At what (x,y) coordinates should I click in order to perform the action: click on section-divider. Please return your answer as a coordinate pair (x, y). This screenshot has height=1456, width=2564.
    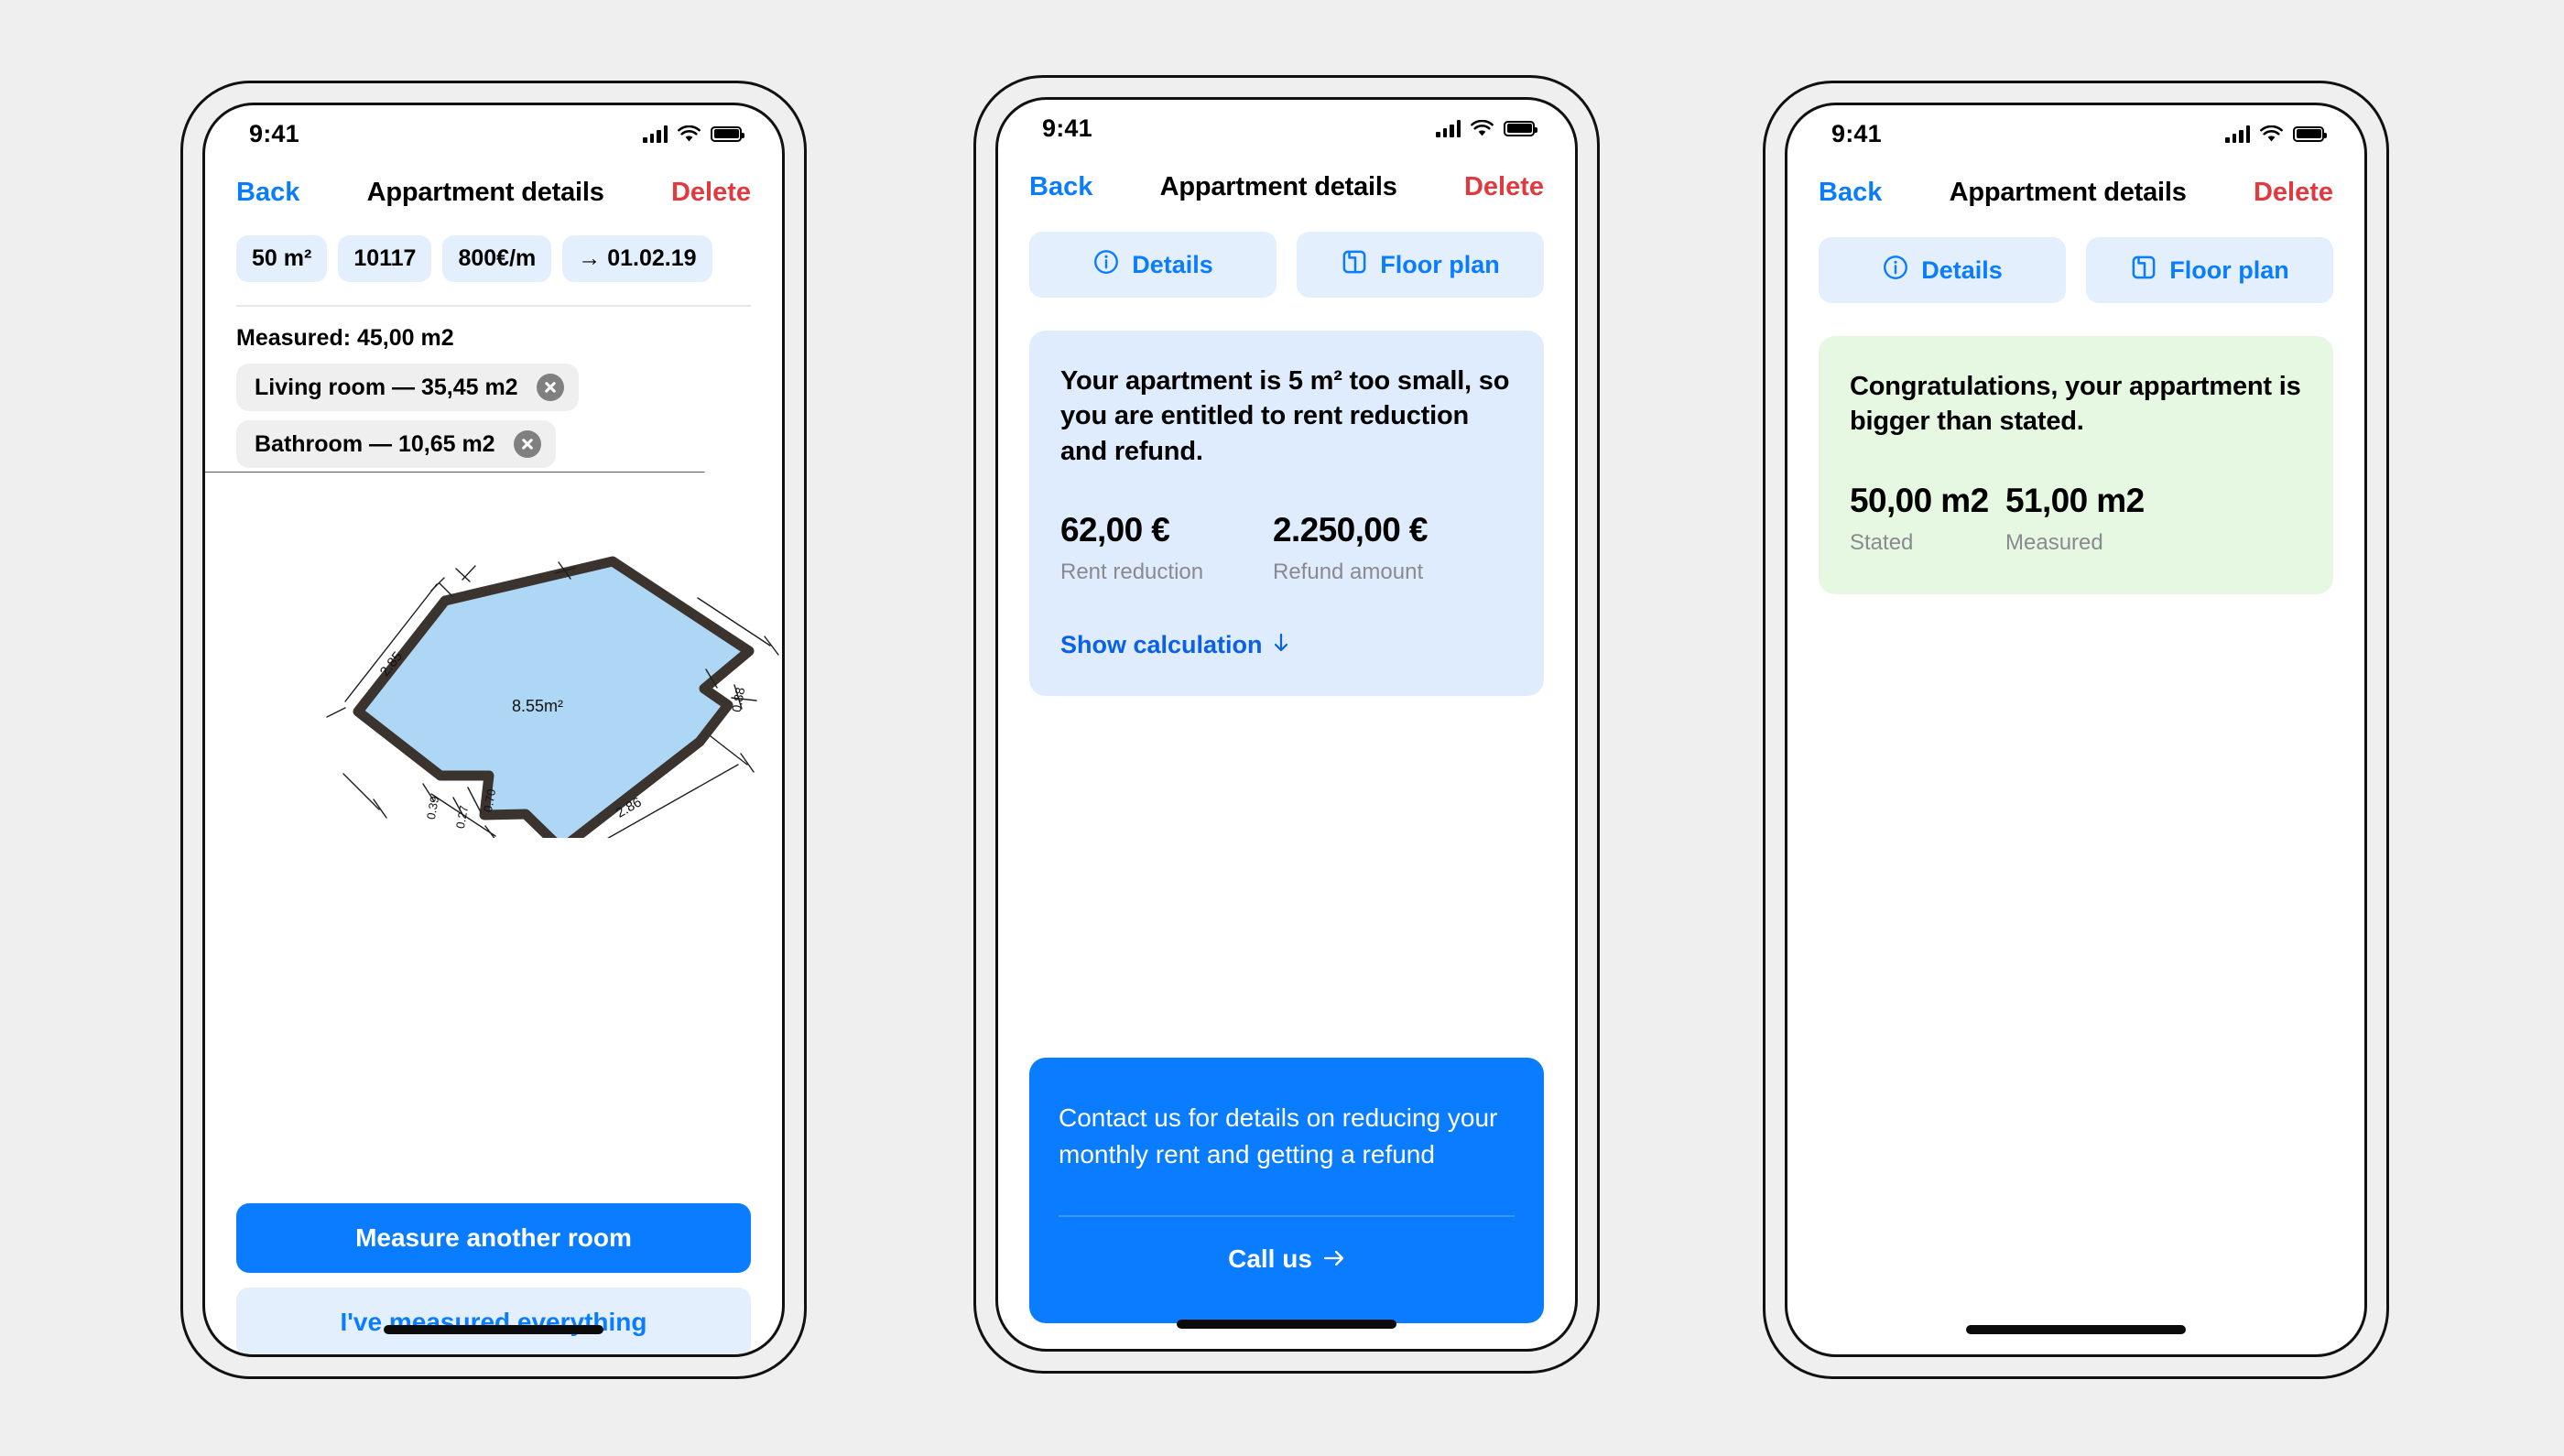
    Looking at the image, I should click on (493, 306).